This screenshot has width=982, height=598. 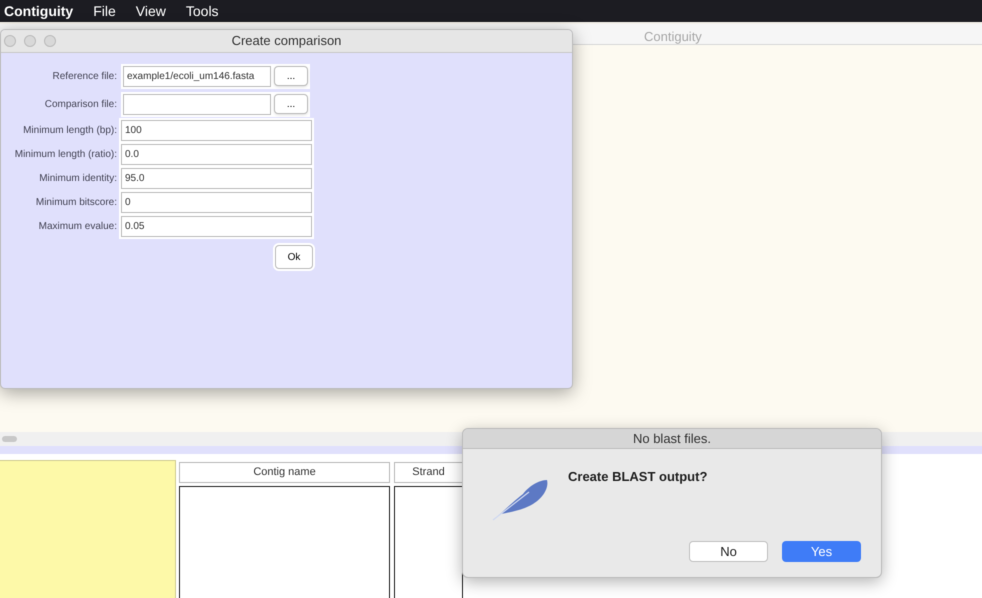 What do you see at coordinates (66, 155) in the screenshot?
I see `field-label: Minimum length (ratio):` at bounding box center [66, 155].